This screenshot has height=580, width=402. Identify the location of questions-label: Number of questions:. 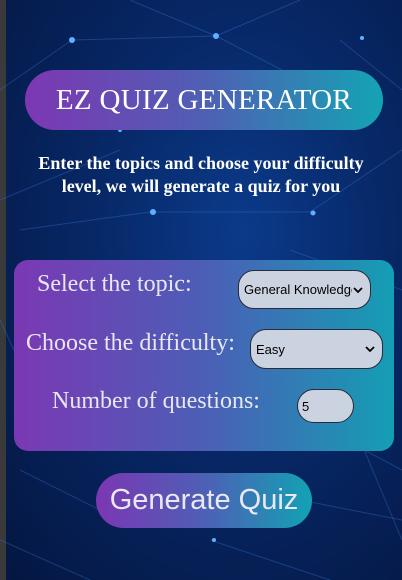
(156, 401).